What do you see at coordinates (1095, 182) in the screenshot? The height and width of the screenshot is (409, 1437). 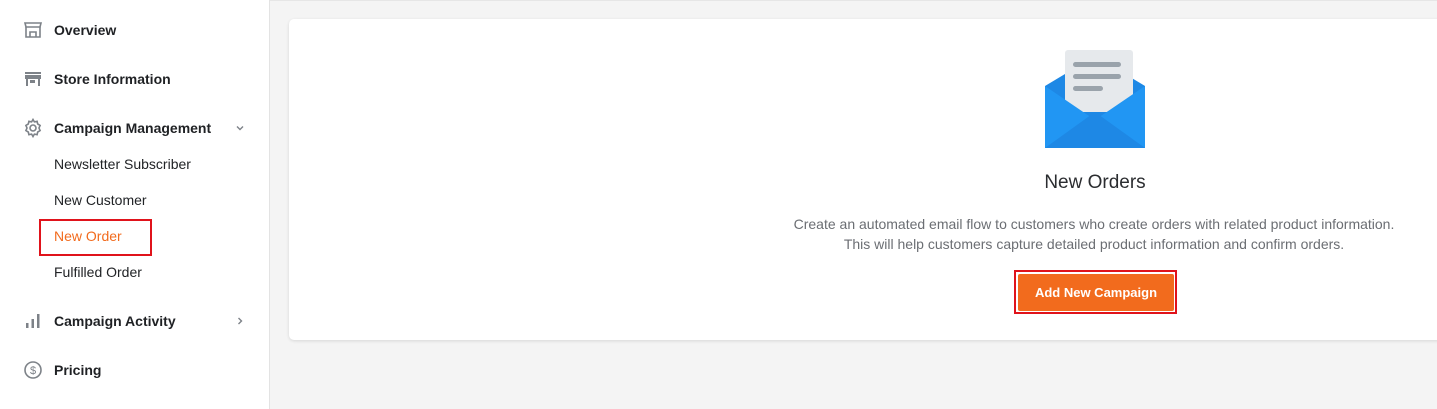 I see `page-title: New Orders` at bounding box center [1095, 182].